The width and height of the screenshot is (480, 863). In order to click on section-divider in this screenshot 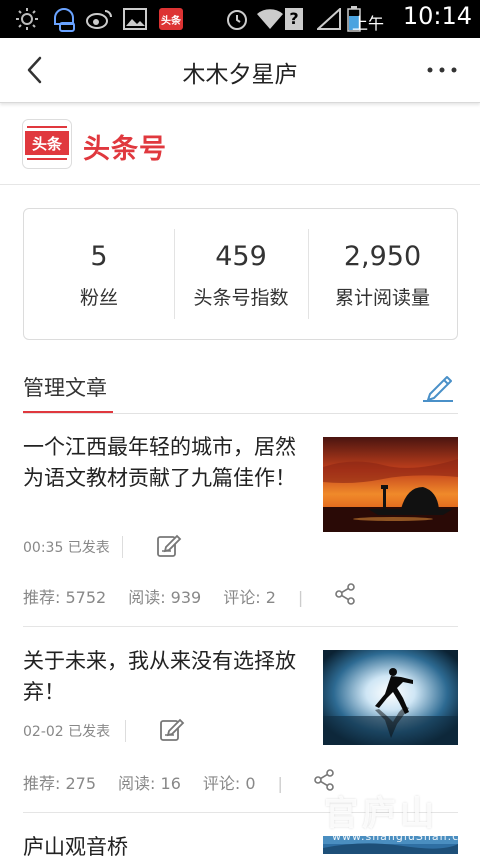, I will do `click(240, 413)`.